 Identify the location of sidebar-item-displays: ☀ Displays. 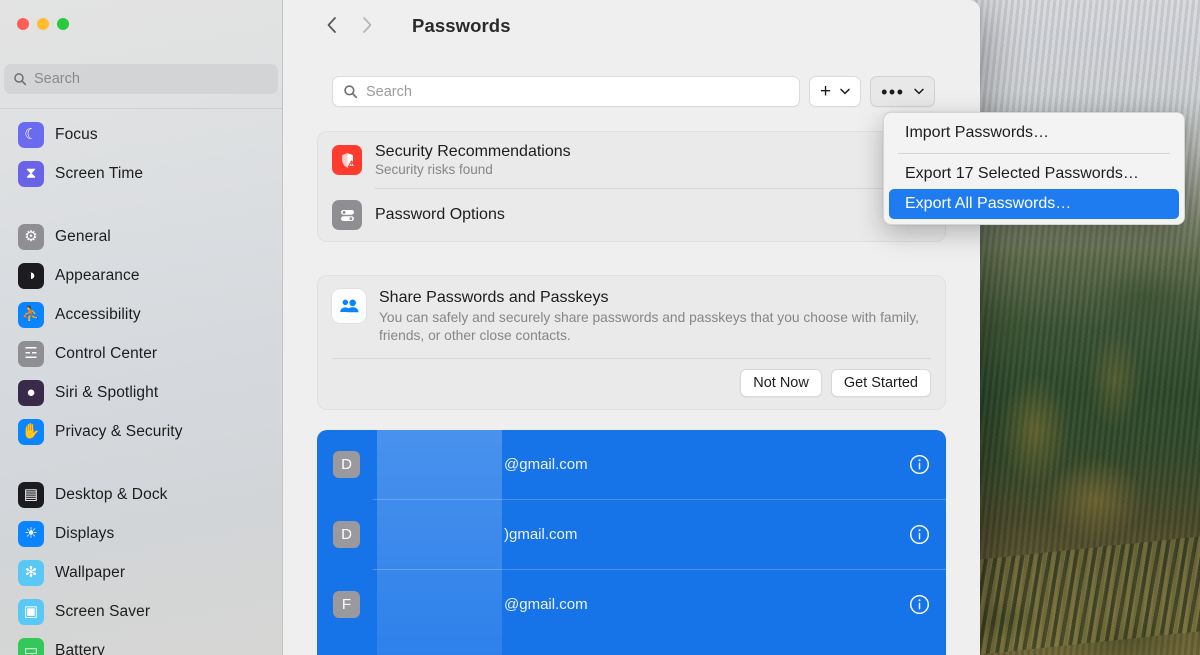
(141, 533).